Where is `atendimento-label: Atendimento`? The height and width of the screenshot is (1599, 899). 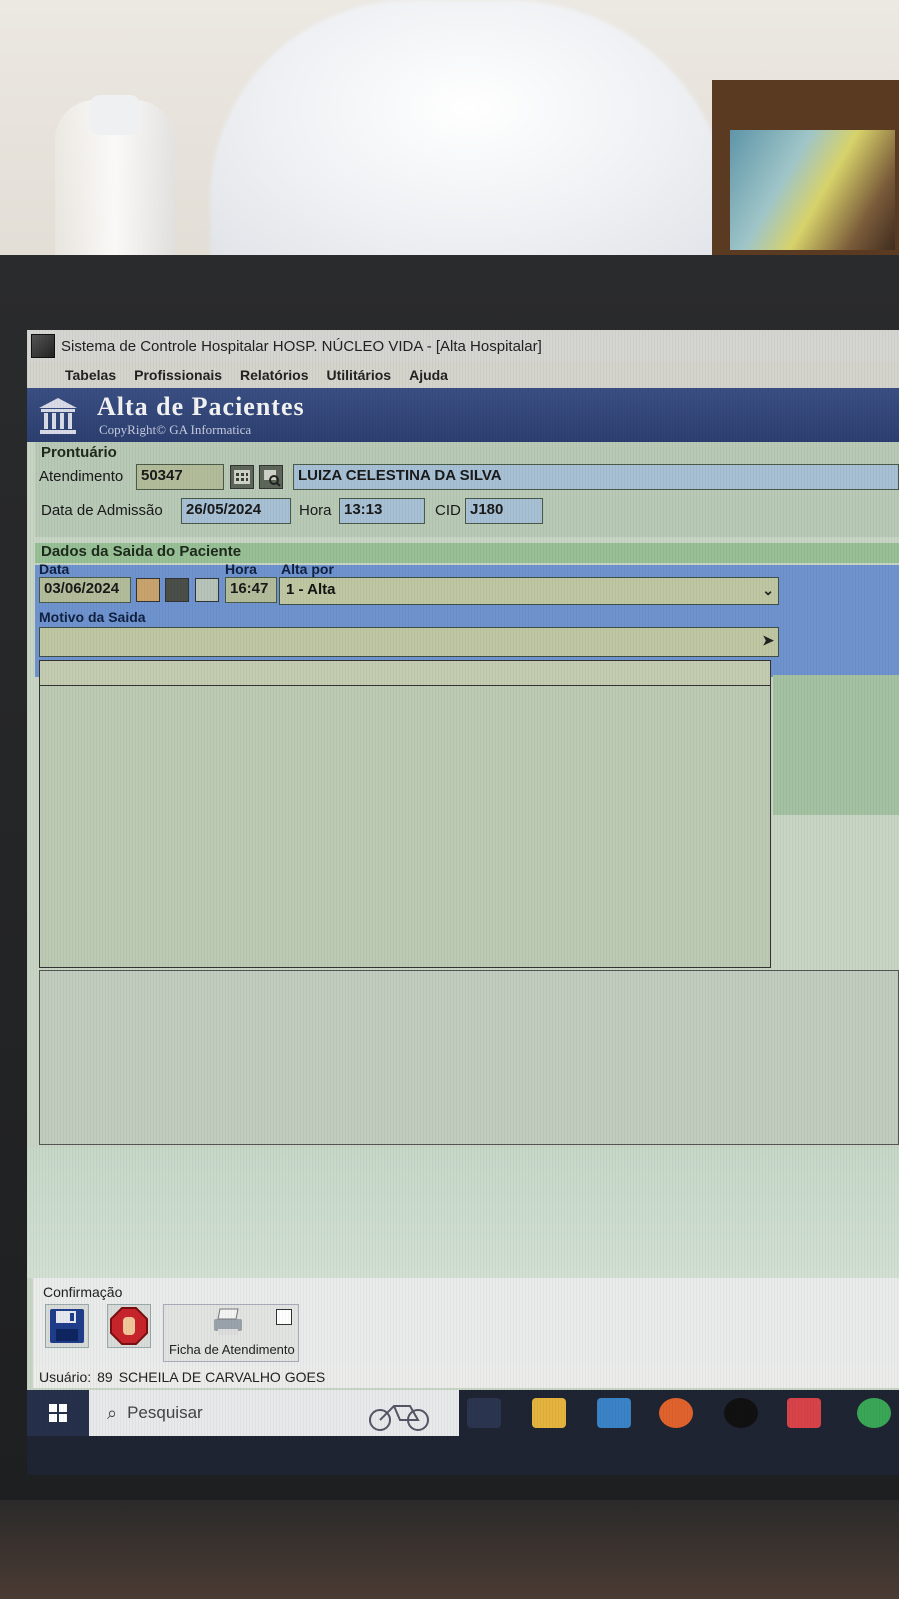 atendimento-label: Atendimento is located at coordinates (81, 476).